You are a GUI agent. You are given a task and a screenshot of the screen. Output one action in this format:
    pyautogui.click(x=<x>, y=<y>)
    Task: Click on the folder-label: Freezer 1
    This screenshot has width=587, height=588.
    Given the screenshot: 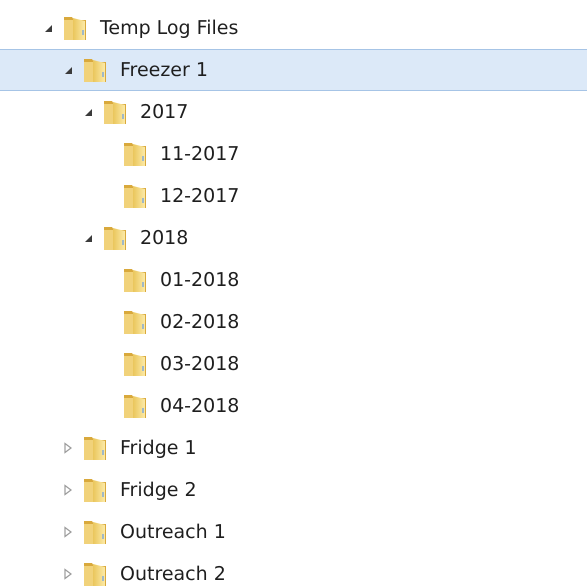 What is the action you would take?
    pyautogui.click(x=164, y=70)
    